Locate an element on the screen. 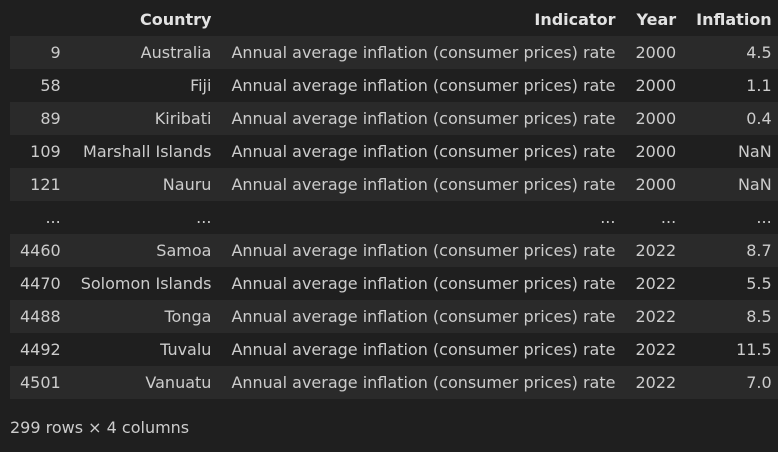 The height and width of the screenshot is (452, 778). cell-inflation: 11.5 is located at coordinates (754, 349).